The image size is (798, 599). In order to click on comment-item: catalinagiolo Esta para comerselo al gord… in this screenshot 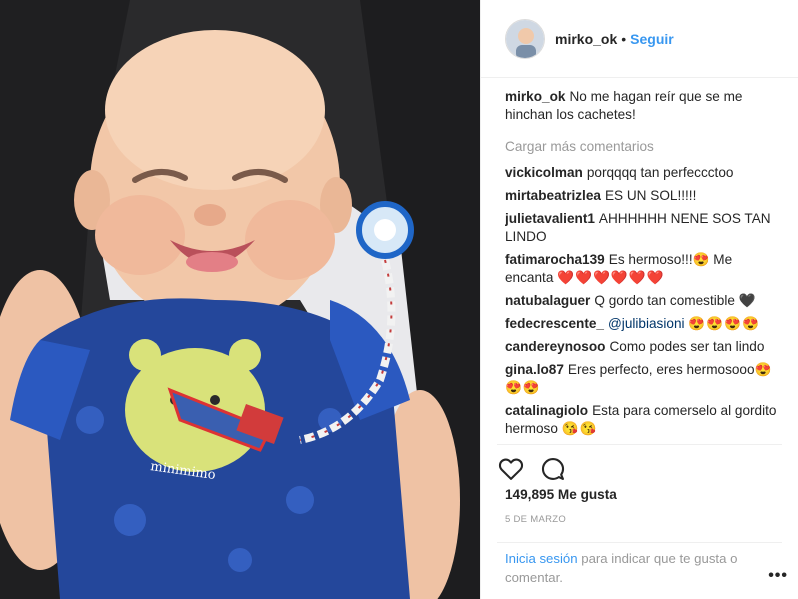, I will do `click(643, 420)`.